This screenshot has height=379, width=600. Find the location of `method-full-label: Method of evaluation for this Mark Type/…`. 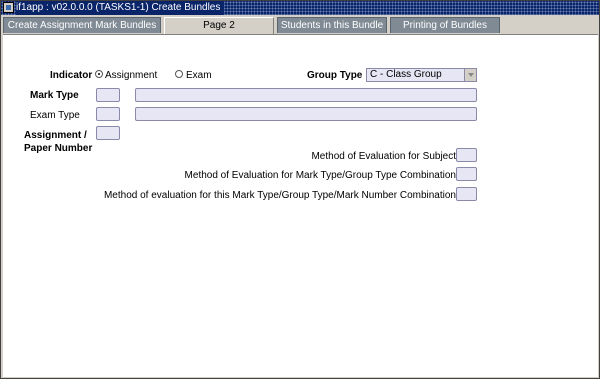

method-full-label: Method of evaluation for this Mark Type/… is located at coordinates (279, 195).